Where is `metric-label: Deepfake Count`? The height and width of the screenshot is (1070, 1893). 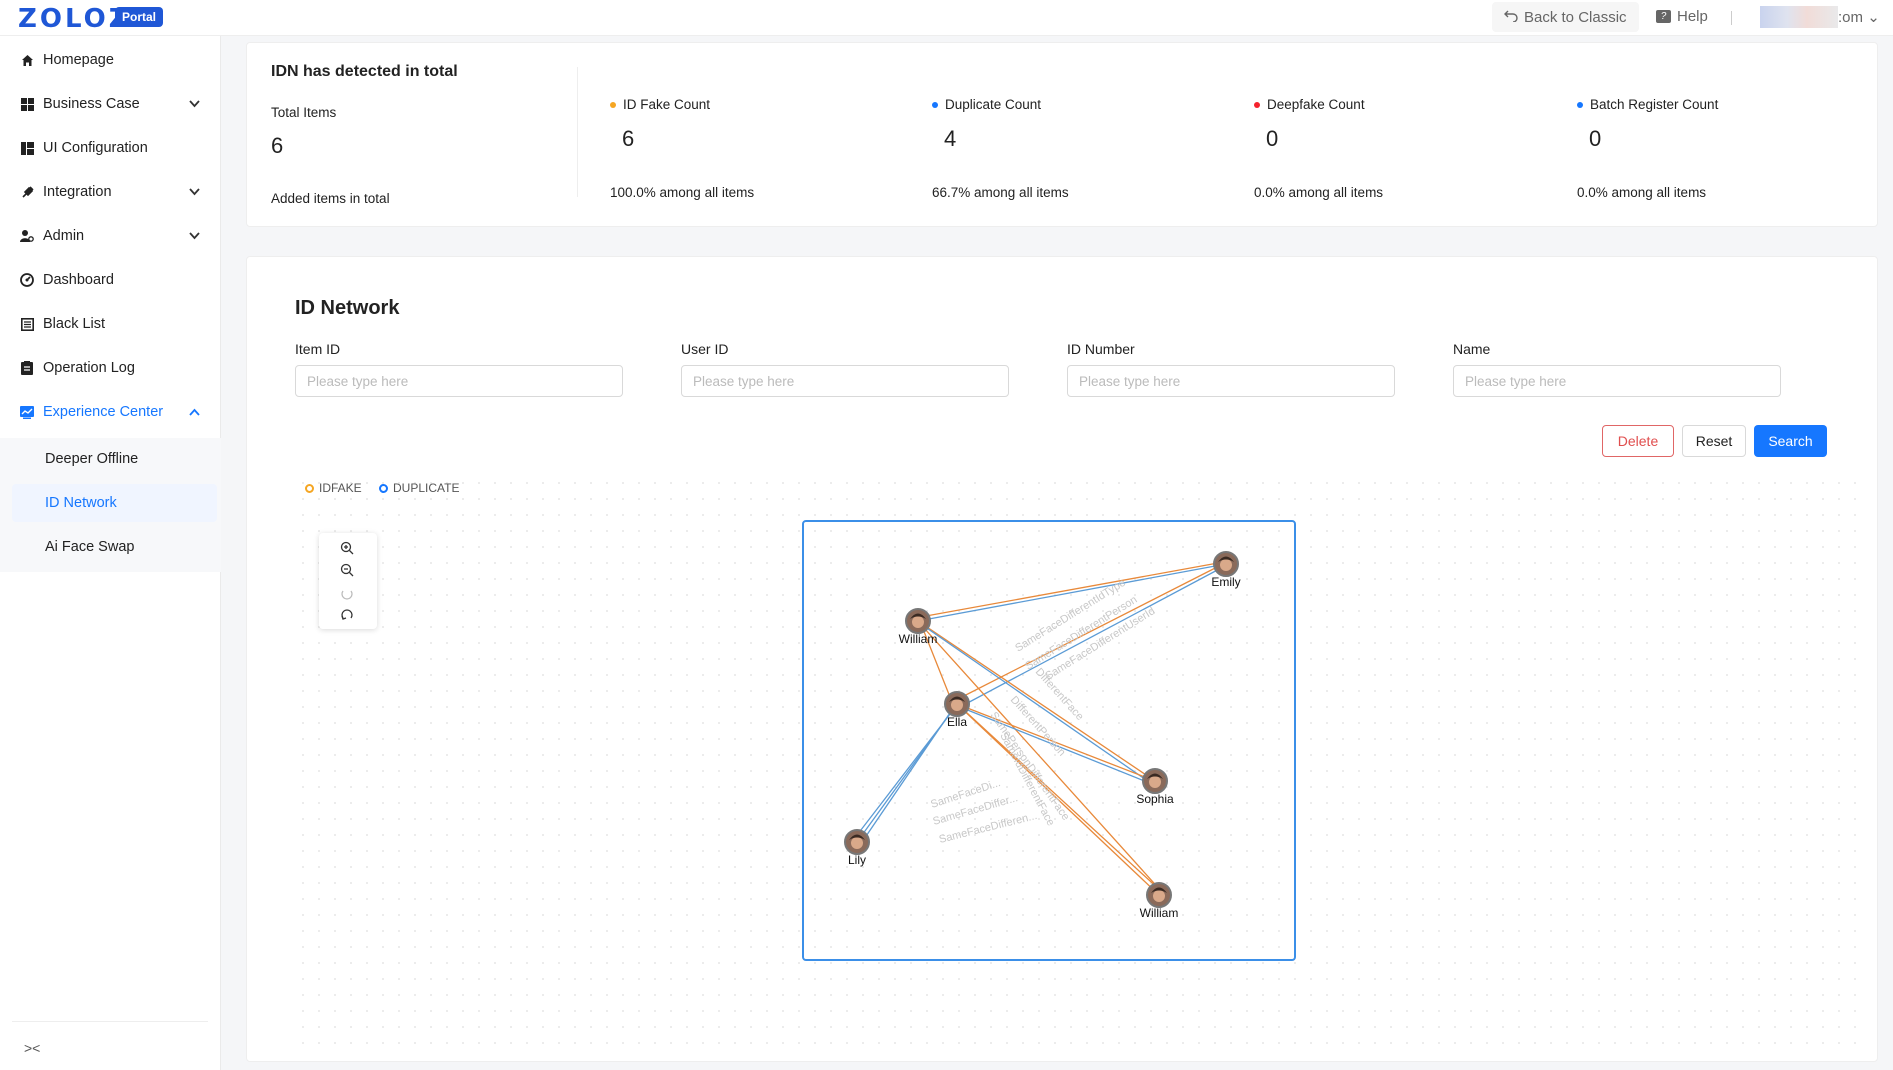 metric-label: Deepfake Count is located at coordinates (1316, 104).